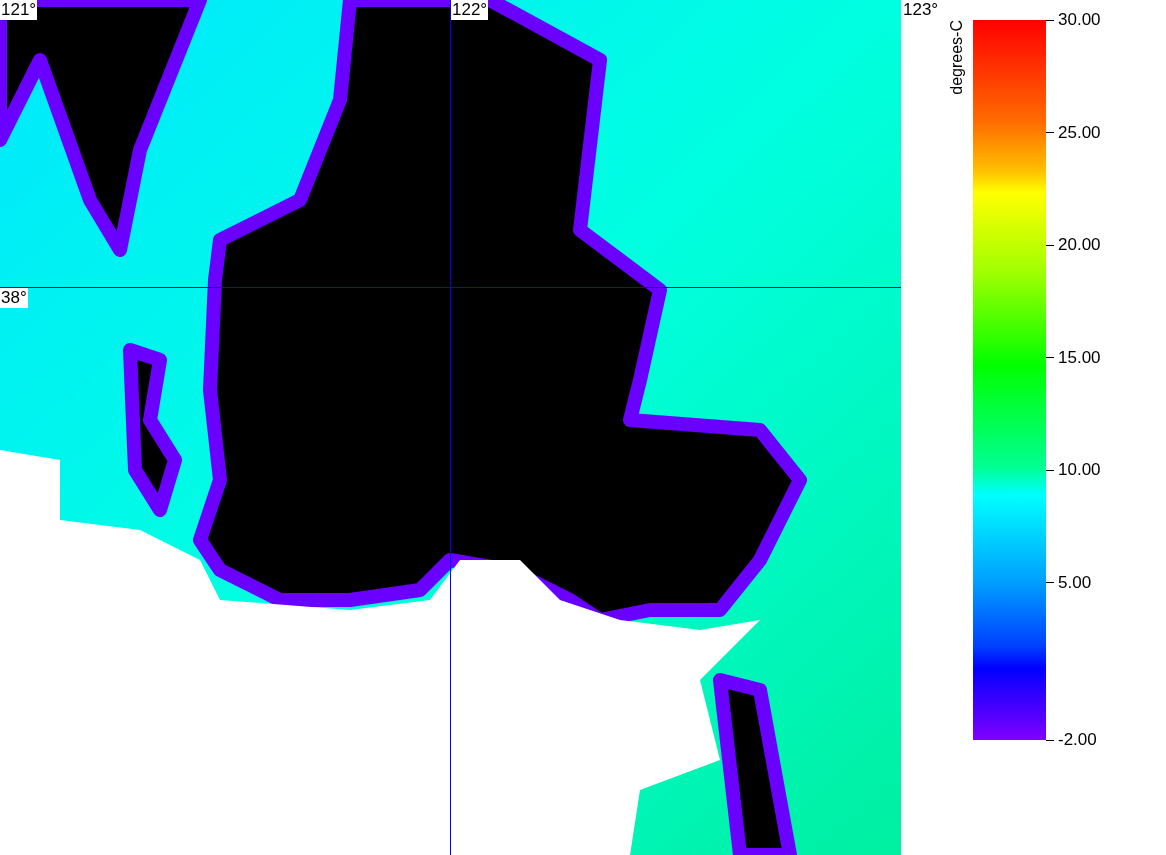 Image resolution: width=1166 pixels, height=855 pixels. What do you see at coordinates (14, 298) in the screenshot?
I see `latitude-label: 38°` at bounding box center [14, 298].